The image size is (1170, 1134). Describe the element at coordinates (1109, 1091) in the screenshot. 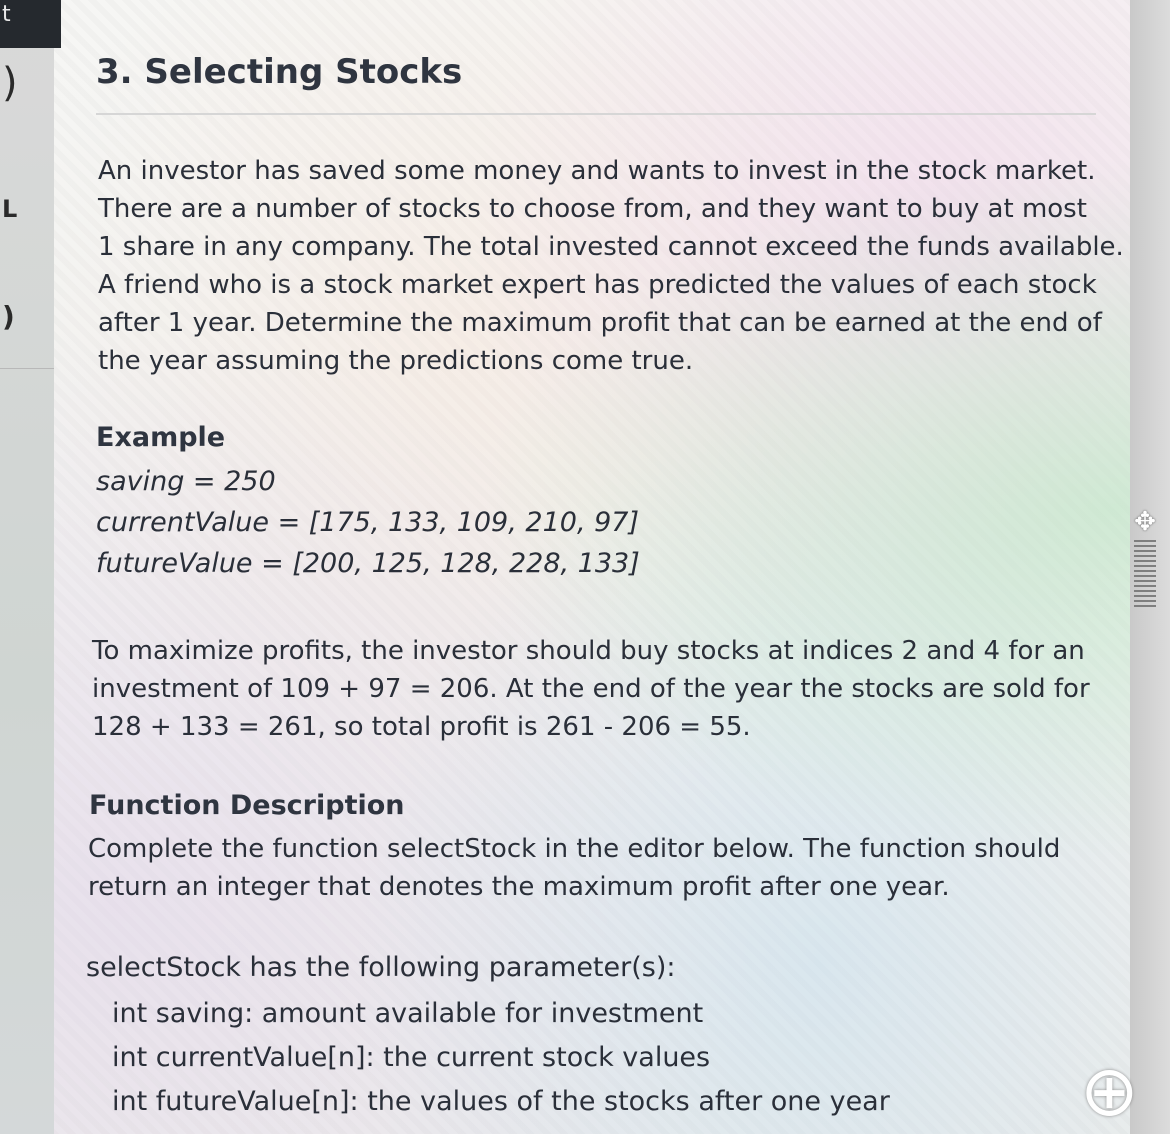

I see `corner-logo-icon: ⊕` at that location.